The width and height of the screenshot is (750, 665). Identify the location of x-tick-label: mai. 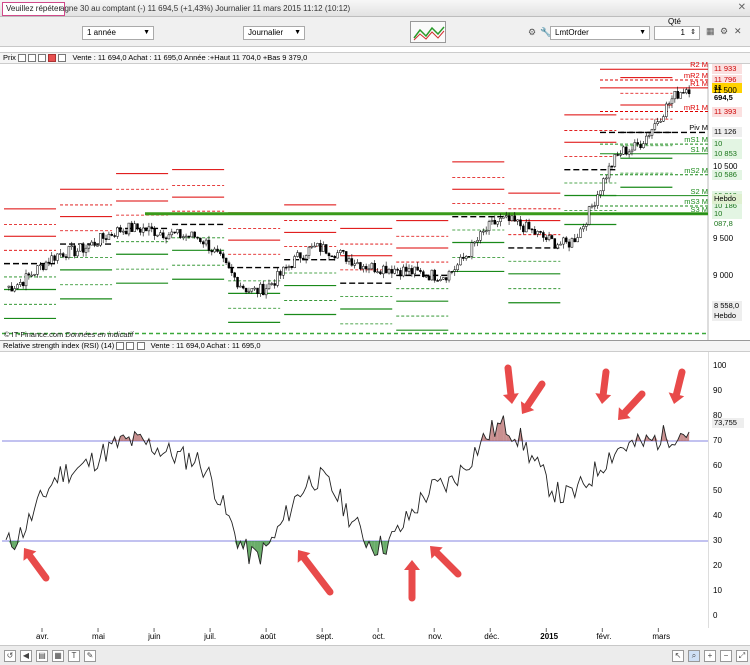
(98, 636).